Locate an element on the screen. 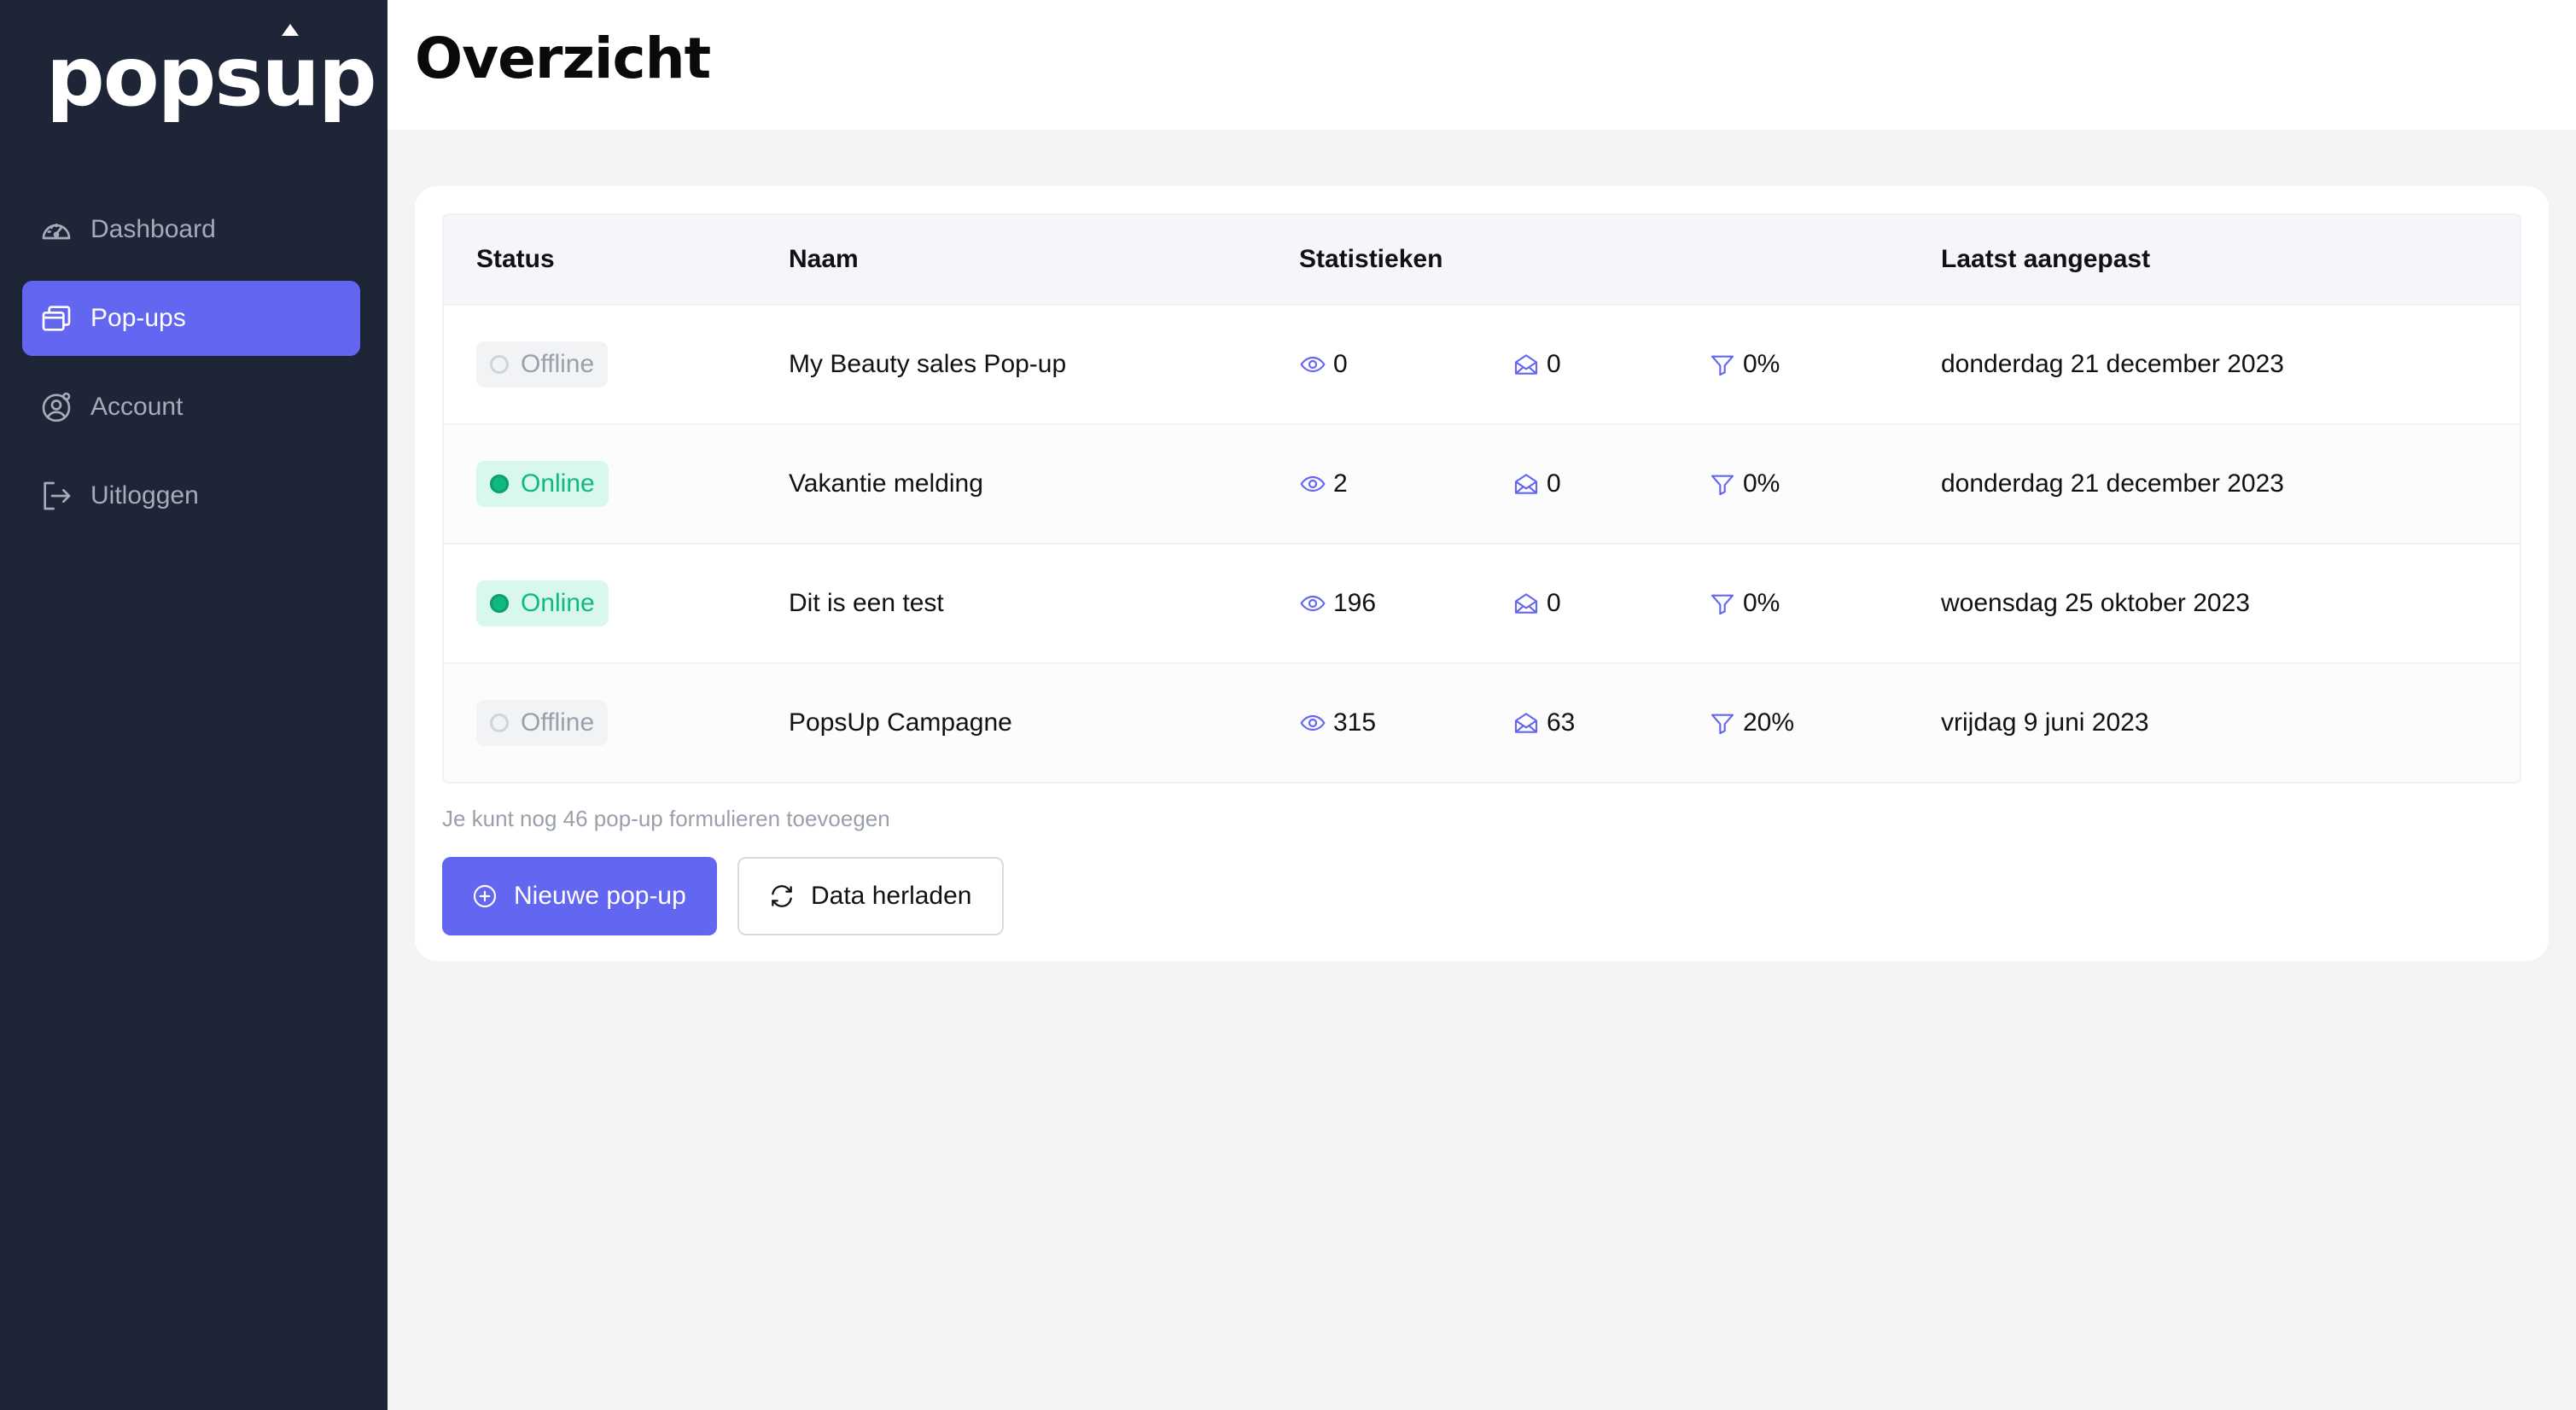 The height and width of the screenshot is (1410, 2576). views-count: 0 is located at coordinates (1340, 364).